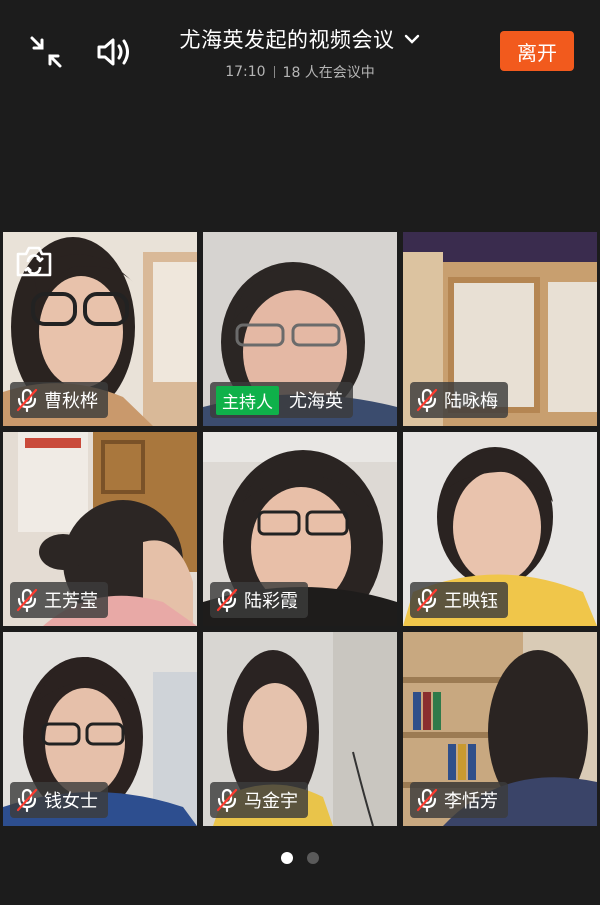  What do you see at coordinates (500, 529) in the screenshot?
I see `video-tile: 王映钰` at bounding box center [500, 529].